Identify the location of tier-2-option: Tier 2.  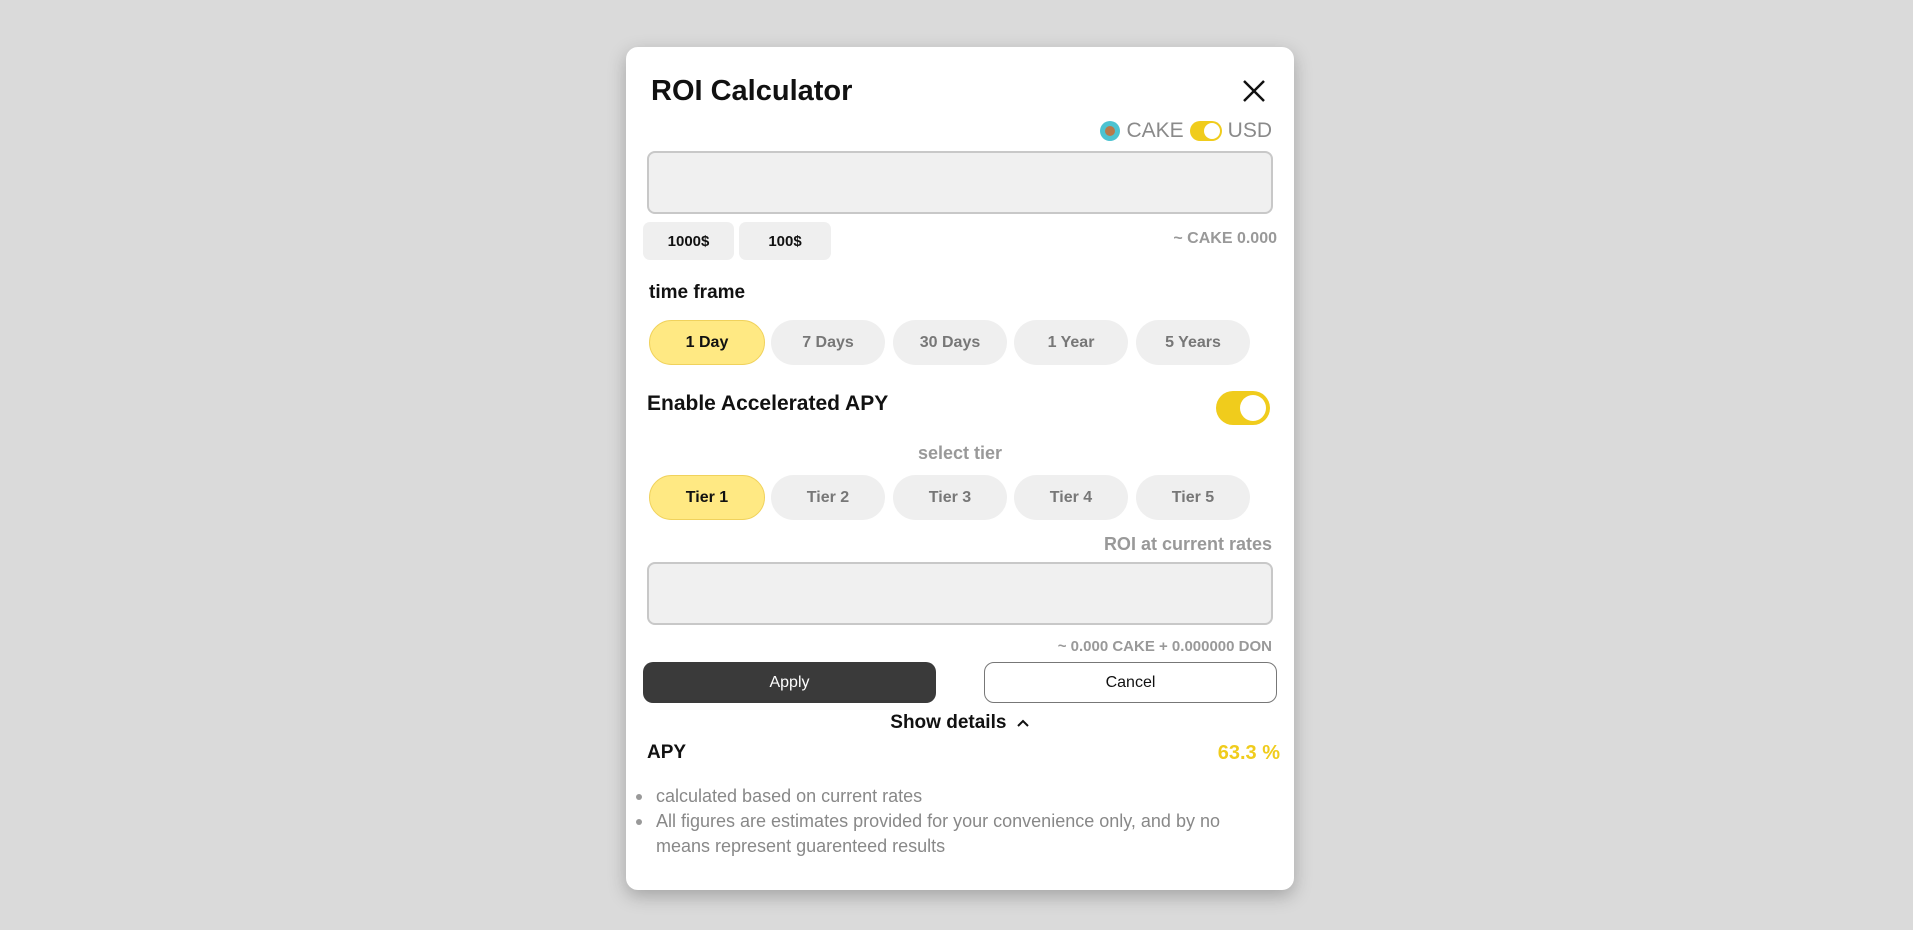
(828, 497).